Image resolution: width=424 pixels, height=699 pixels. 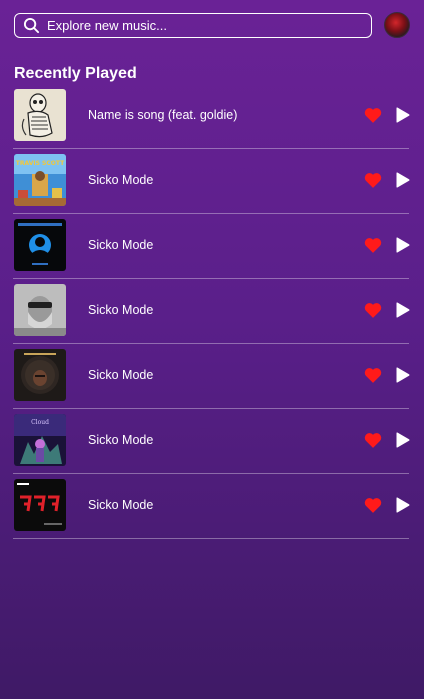 What do you see at coordinates (40, 422) in the screenshot?
I see `svg-text: Cloud` at bounding box center [40, 422].